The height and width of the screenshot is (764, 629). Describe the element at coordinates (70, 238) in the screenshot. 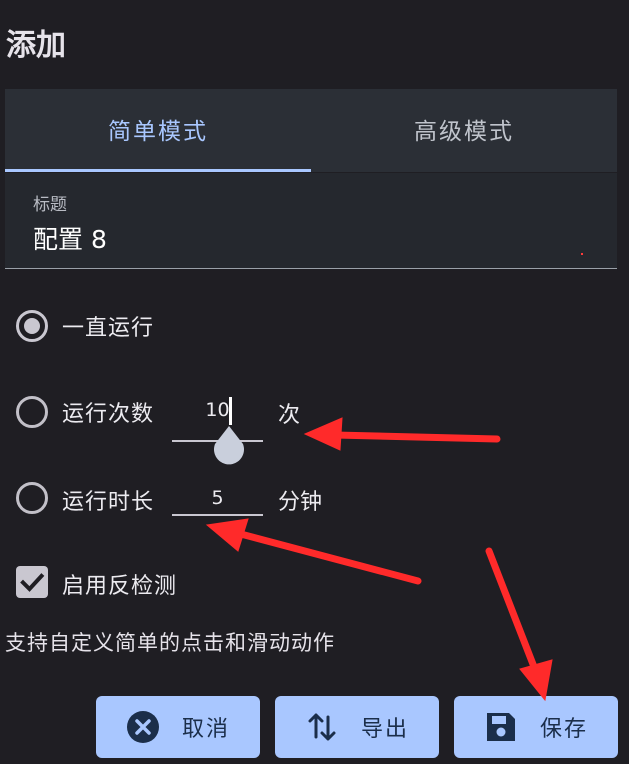

I see `title-field-value: 配置 8` at that location.